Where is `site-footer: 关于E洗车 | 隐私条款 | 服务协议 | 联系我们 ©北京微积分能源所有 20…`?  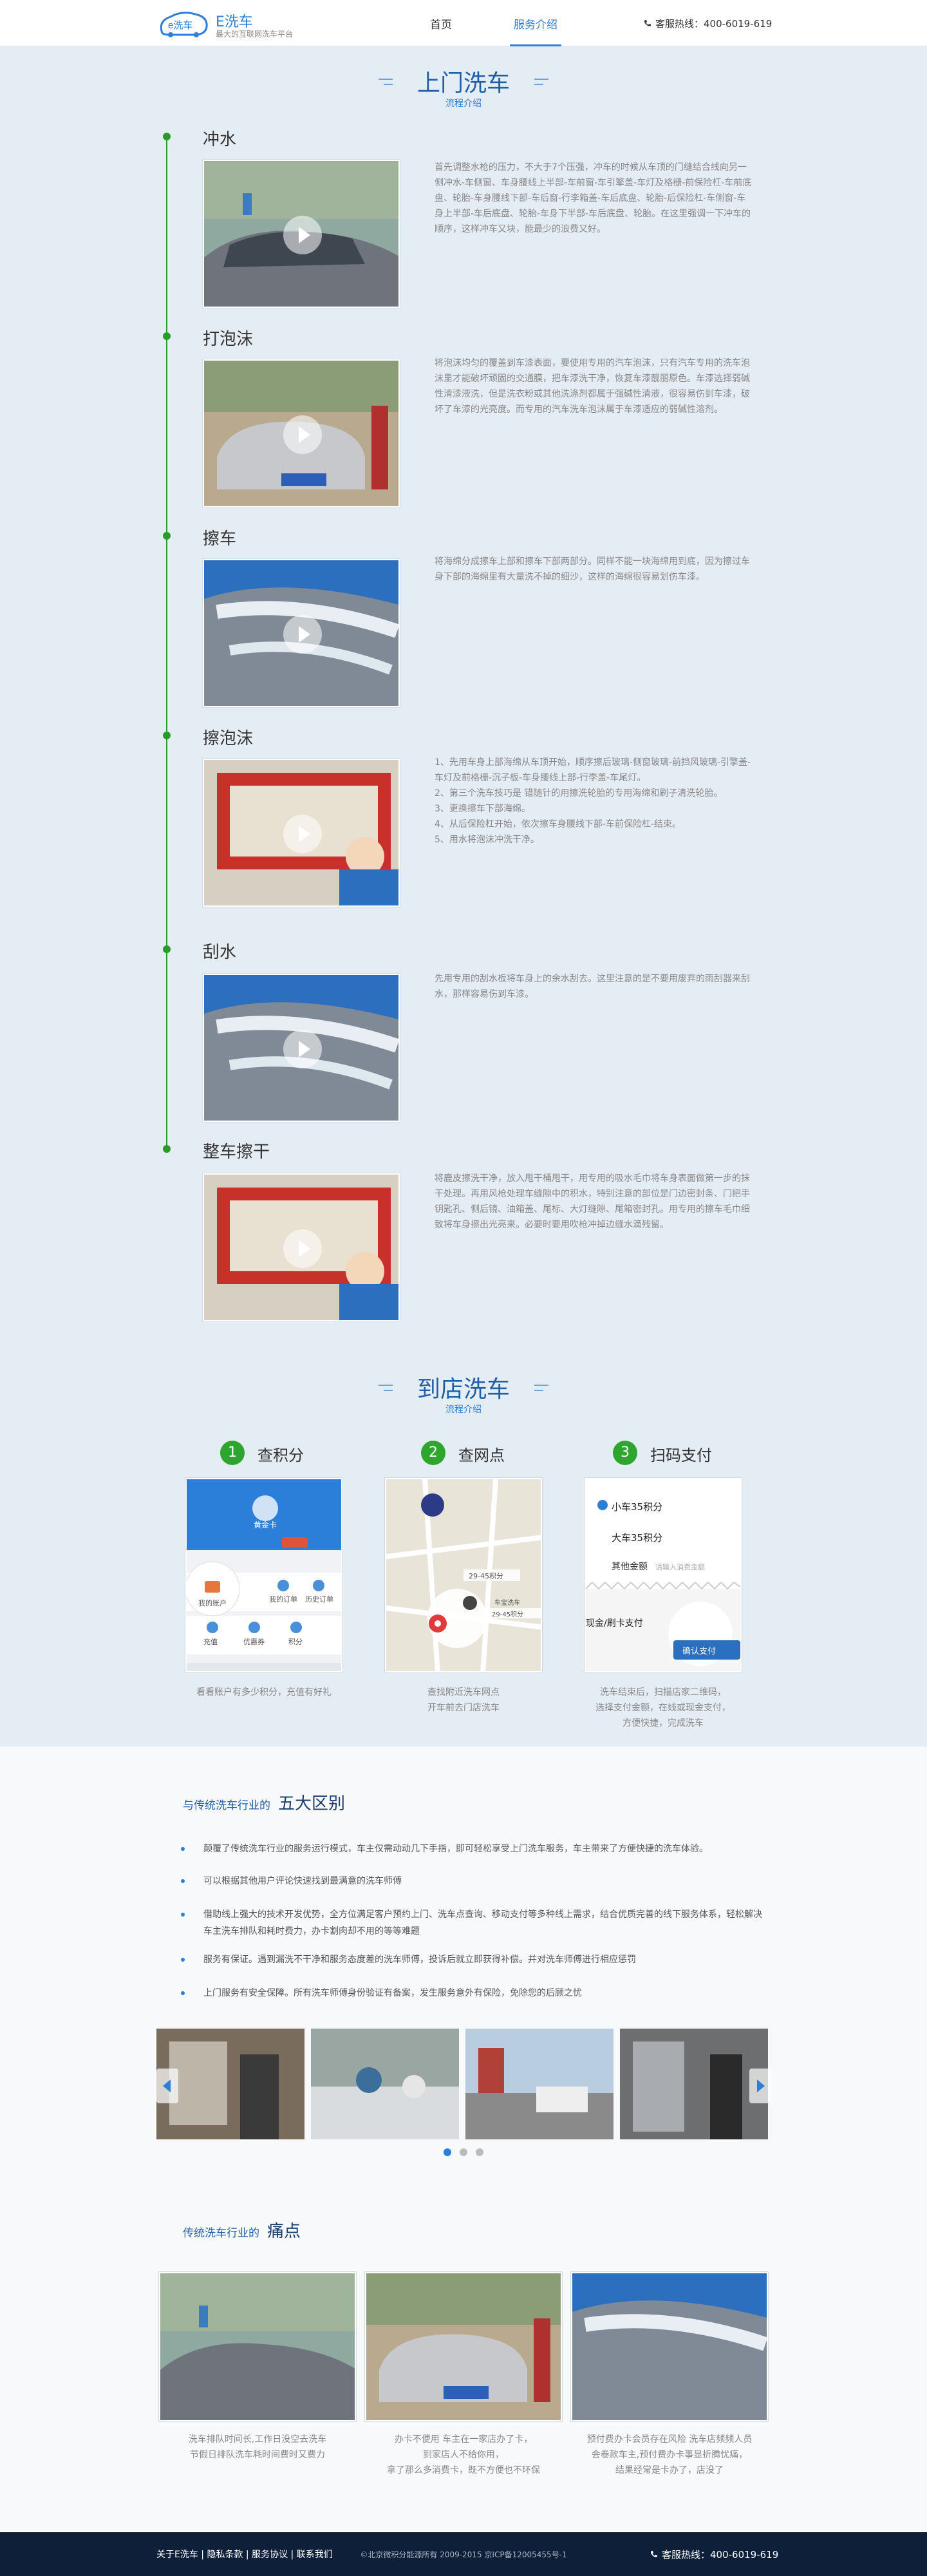
site-footer: 关于E洗车 | 隐私条款 | 服务协议 | 联系我们 ©北京微积分能源所有 20… is located at coordinates (464, 2554).